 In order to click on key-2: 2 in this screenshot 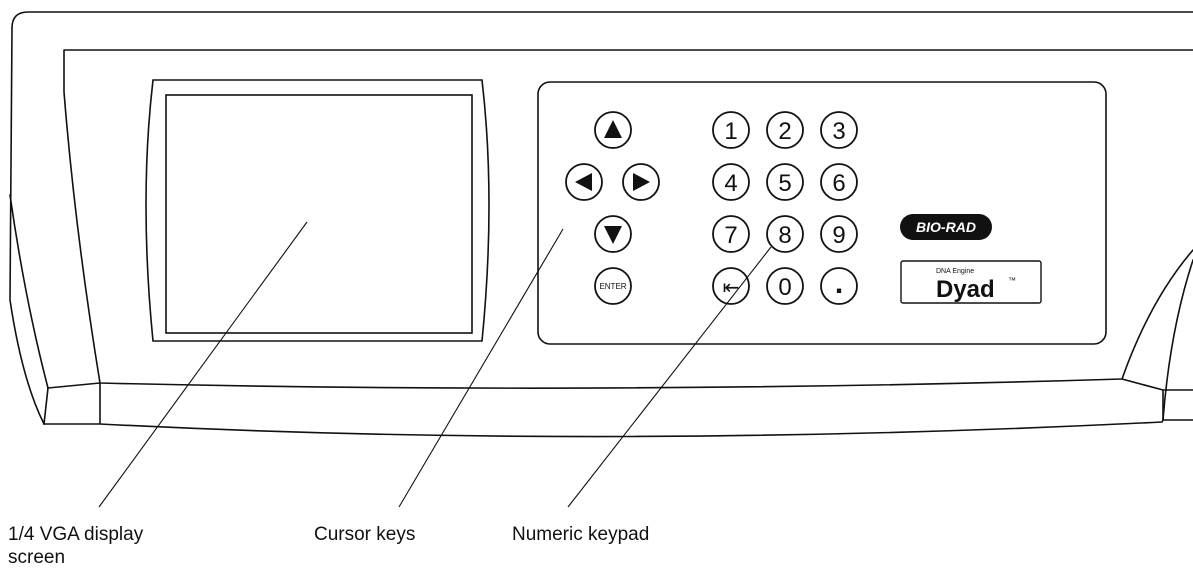, I will do `click(785, 130)`.